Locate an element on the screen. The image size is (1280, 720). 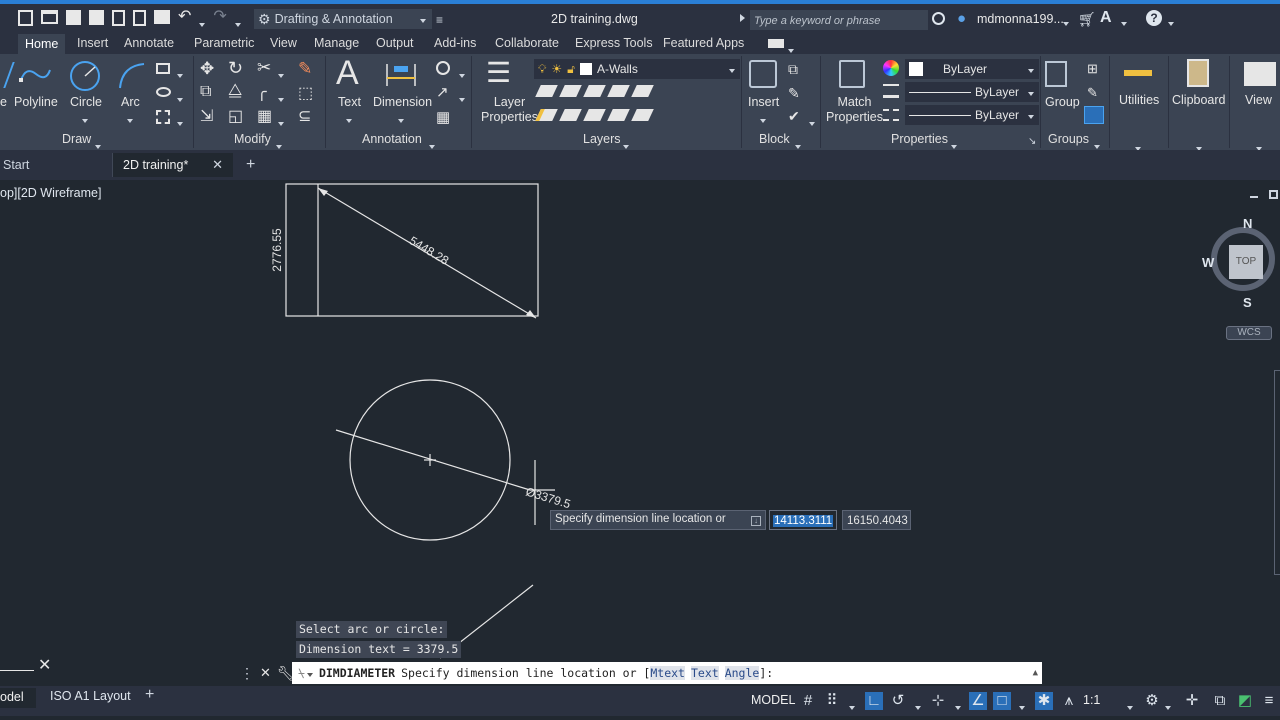
redo-icon: ↷ is located at coordinates (219, 19).